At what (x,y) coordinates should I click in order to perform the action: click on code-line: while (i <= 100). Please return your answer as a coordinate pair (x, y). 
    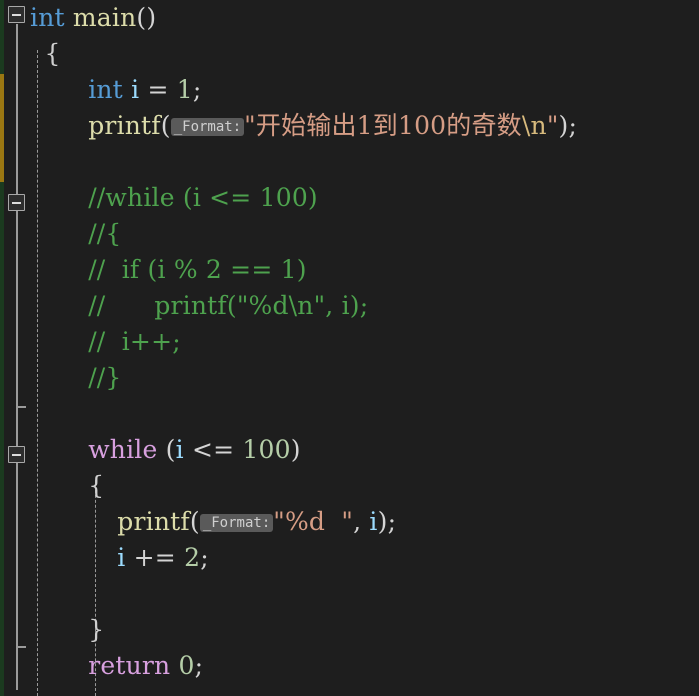
    Looking at the image, I should click on (194, 450).